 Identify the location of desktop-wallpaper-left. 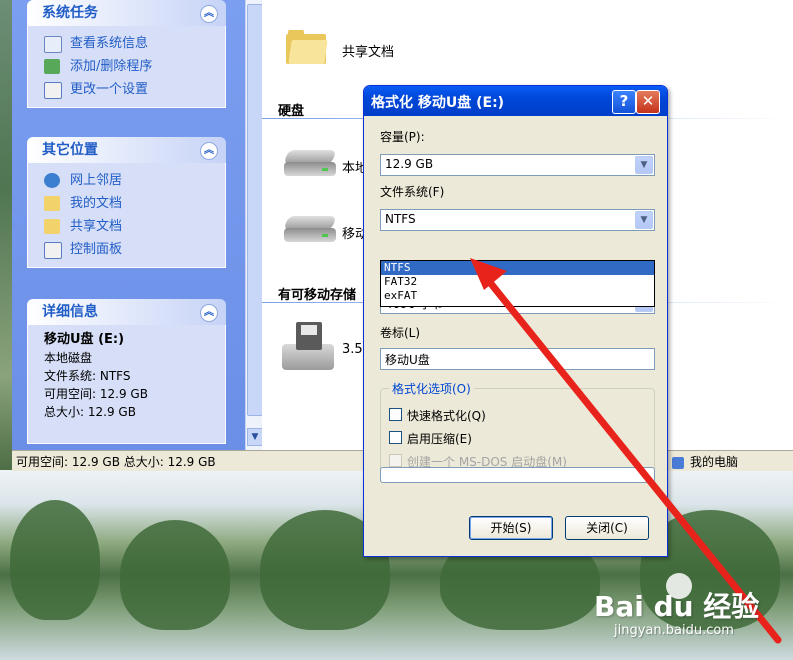
(6, 235).